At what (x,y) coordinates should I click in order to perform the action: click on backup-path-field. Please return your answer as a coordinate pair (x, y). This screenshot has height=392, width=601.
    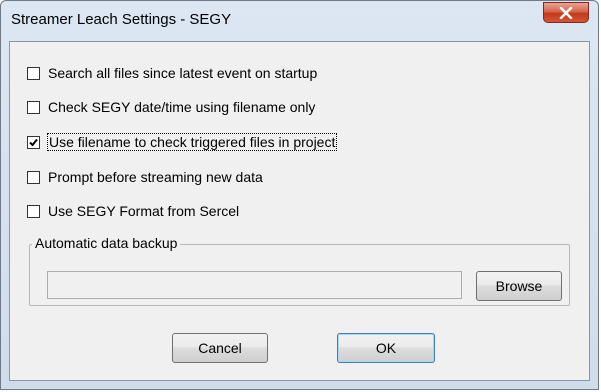
    Looking at the image, I should click on (254, 285).